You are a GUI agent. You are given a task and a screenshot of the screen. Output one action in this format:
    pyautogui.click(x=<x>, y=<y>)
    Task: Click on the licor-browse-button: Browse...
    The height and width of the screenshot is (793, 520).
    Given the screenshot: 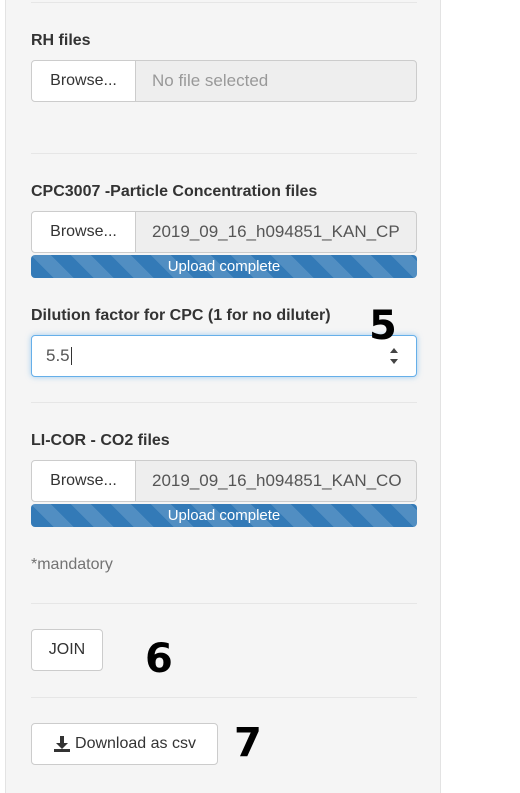 What is the action you would take?
    pyautogui.click(x=83, y=481)
    